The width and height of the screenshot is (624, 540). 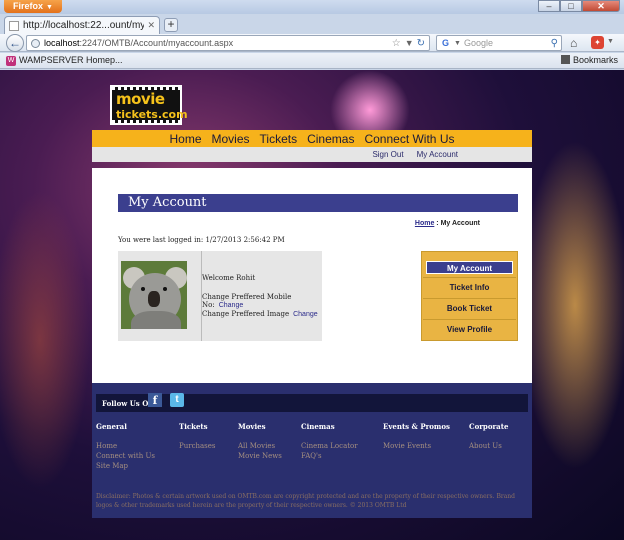 I want to click on koala-nose, so click(x=154, y=299).